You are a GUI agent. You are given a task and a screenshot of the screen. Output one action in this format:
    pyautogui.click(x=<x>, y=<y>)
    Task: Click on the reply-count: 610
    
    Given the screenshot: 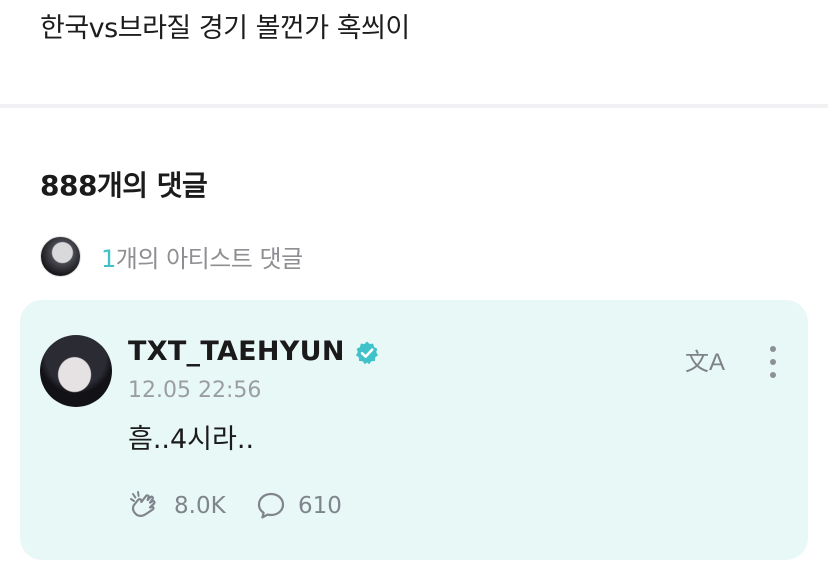 What is the action you would take?
    pyautogui.click(x=320, y=506)
    